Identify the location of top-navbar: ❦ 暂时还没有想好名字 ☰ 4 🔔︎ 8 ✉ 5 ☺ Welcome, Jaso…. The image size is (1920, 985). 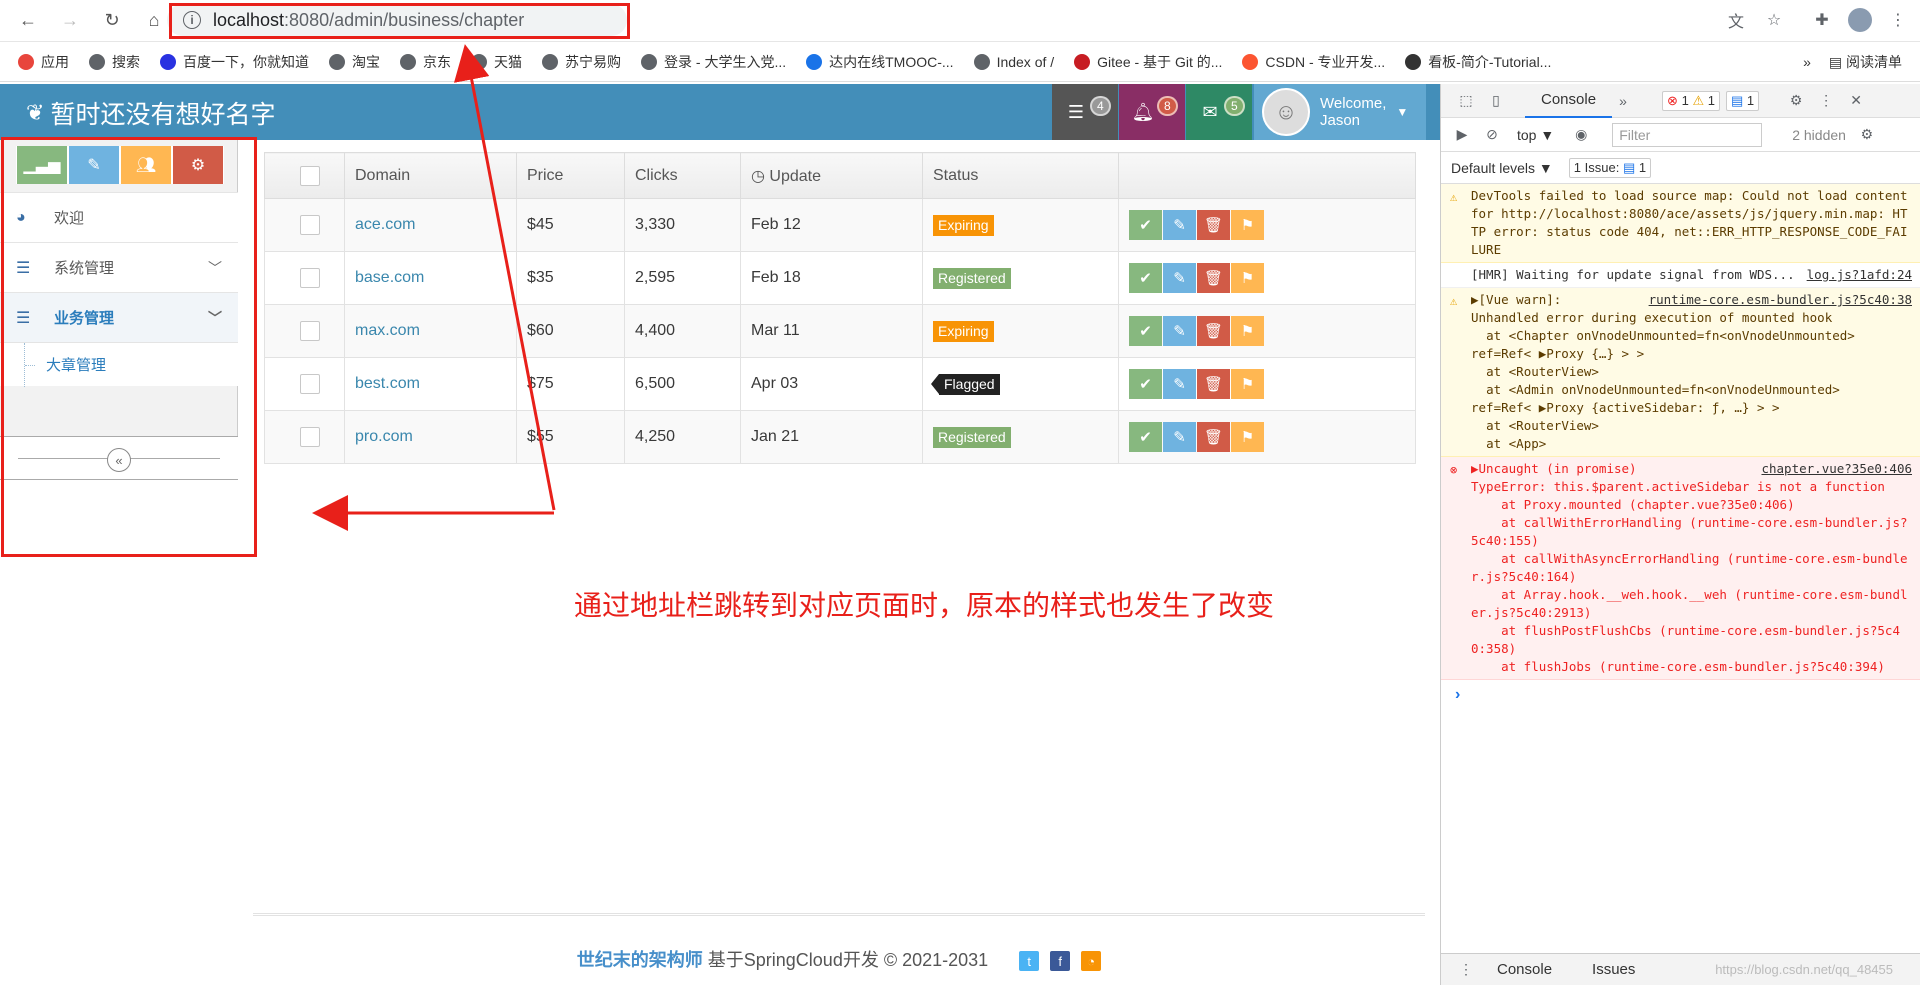
(720, 112).